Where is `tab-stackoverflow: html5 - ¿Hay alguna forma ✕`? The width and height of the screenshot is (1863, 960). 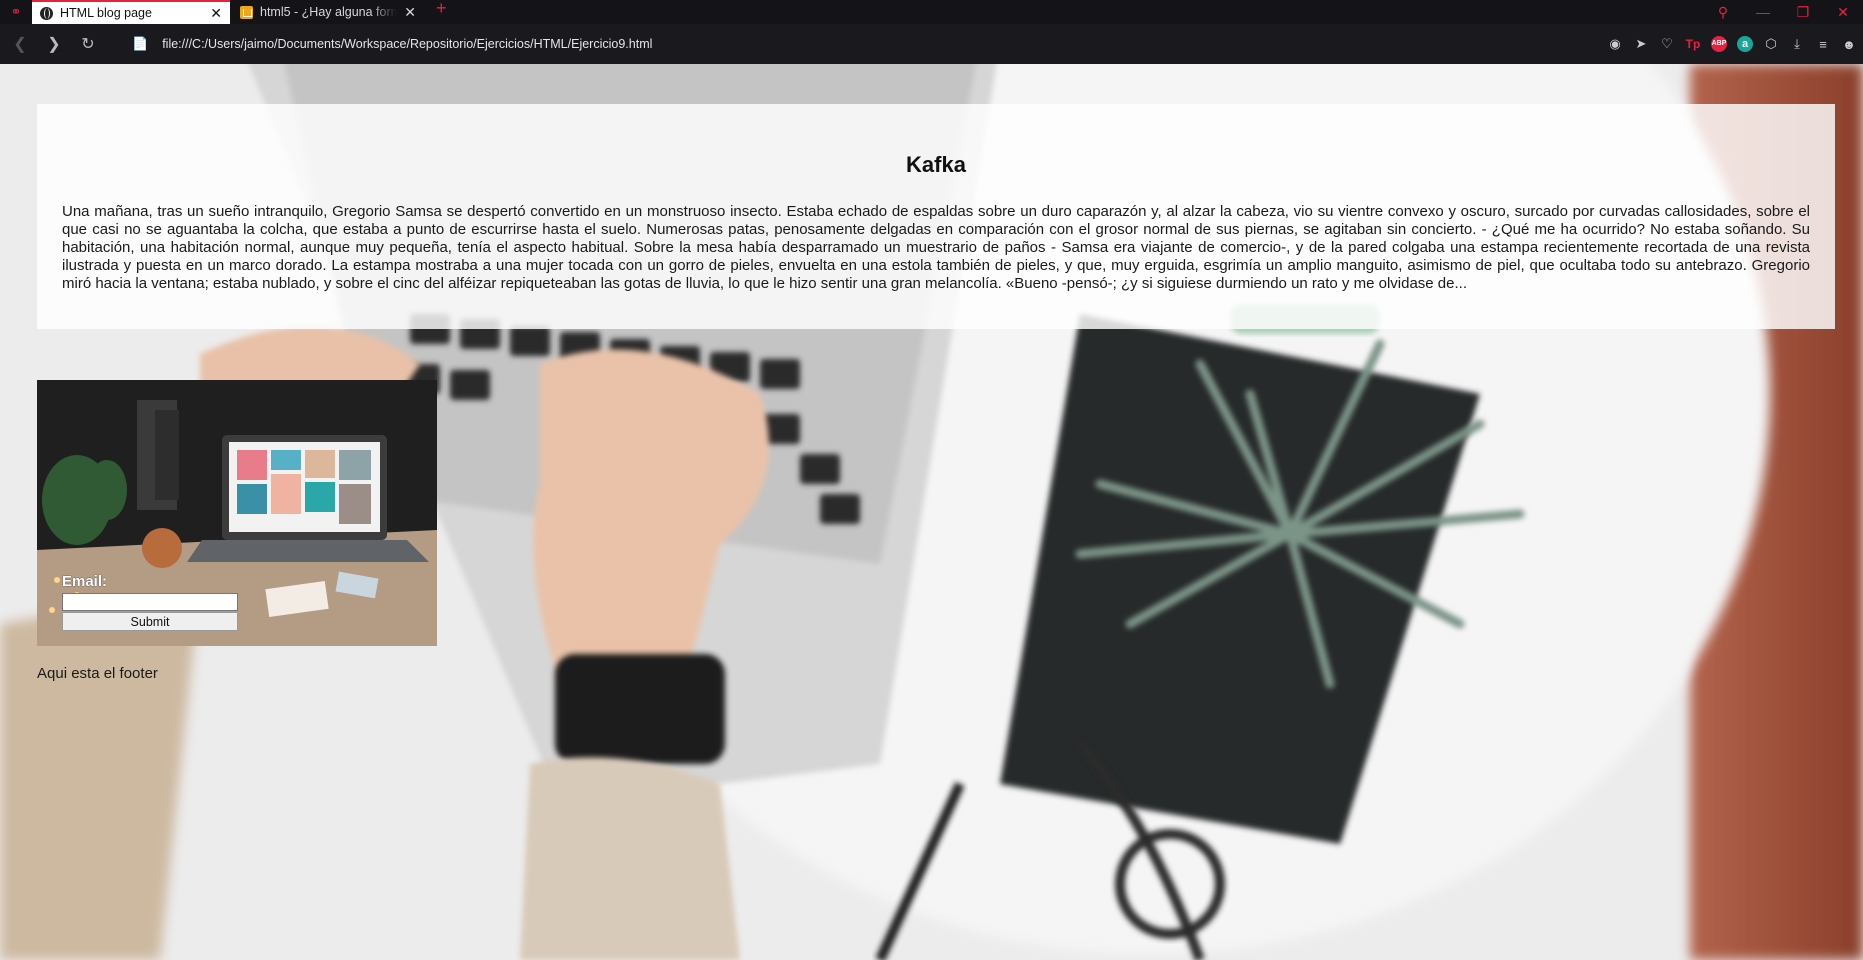 tab-stackoverflow: html5 - ¿Hay alguna forma ✕ is located at coordinates (328, 12).